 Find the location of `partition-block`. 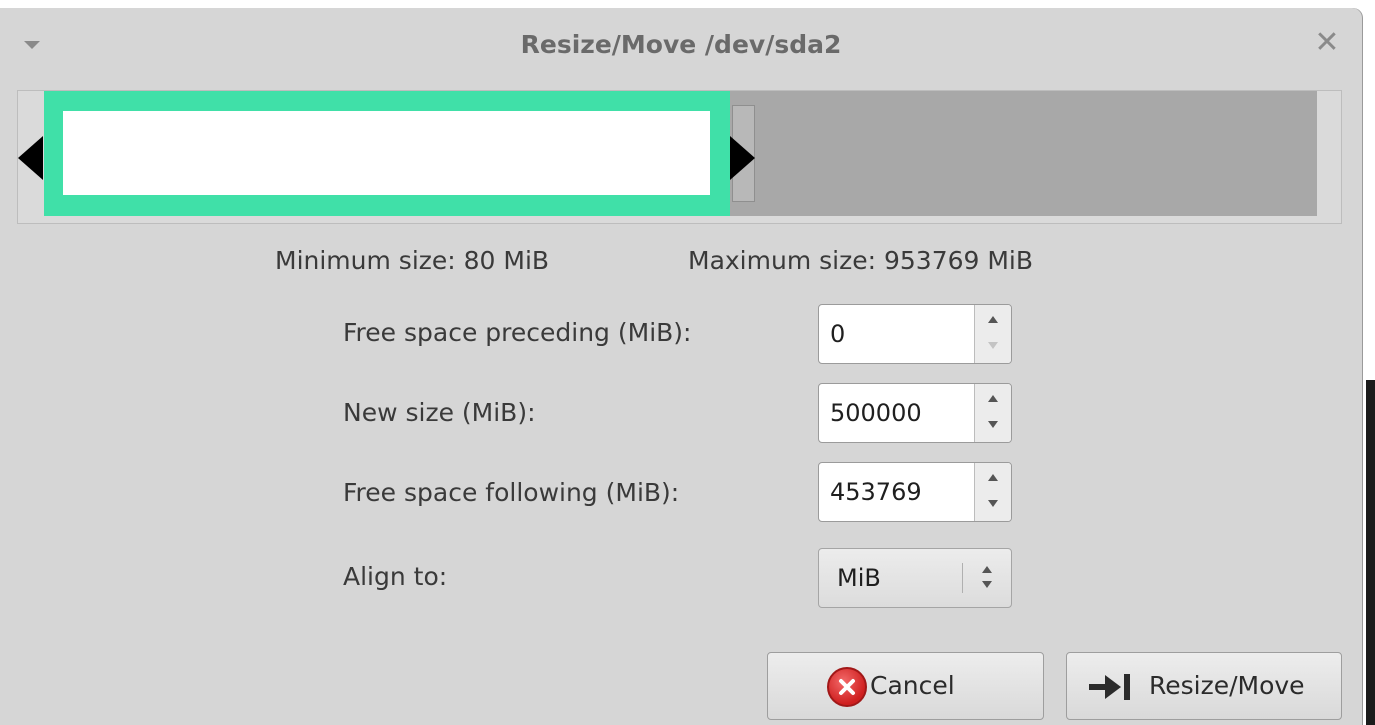

partition-block is located at coordinates (387, 153).